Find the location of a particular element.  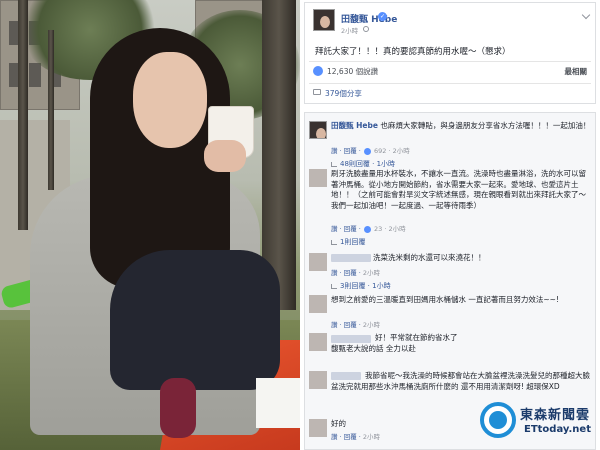

post-time: 2小時 is located at coordinates (349, 30).